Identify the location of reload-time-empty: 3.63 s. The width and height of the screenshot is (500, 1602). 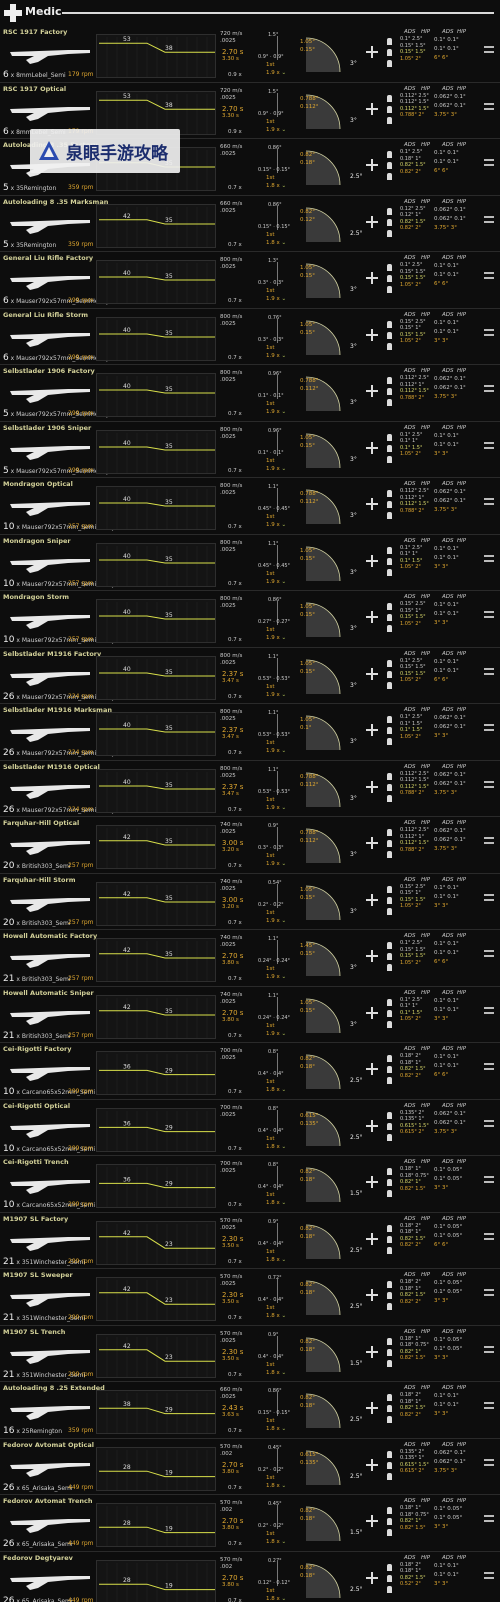
(230, 1415).